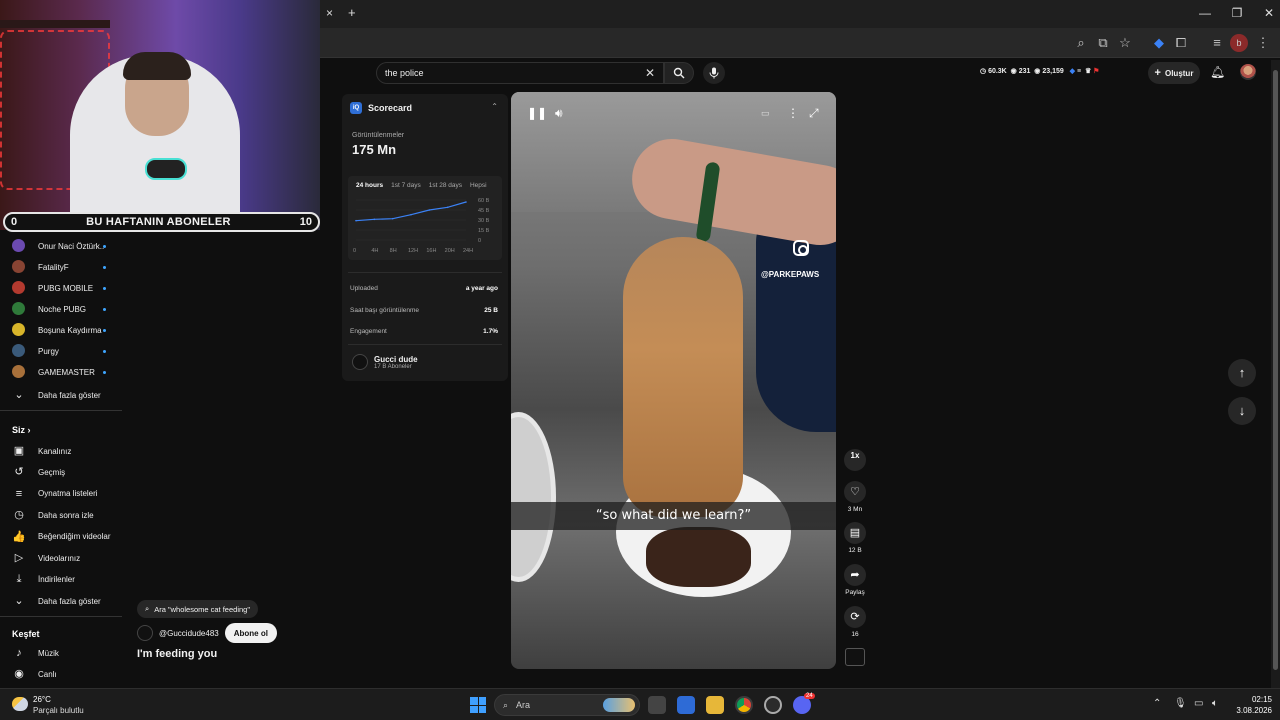 Image resolution: width=1280 pixels, height=720 pixels. Describe the element at coordinates (1239, 43) in the screenshot. I see `profile-icon: b` at that location.